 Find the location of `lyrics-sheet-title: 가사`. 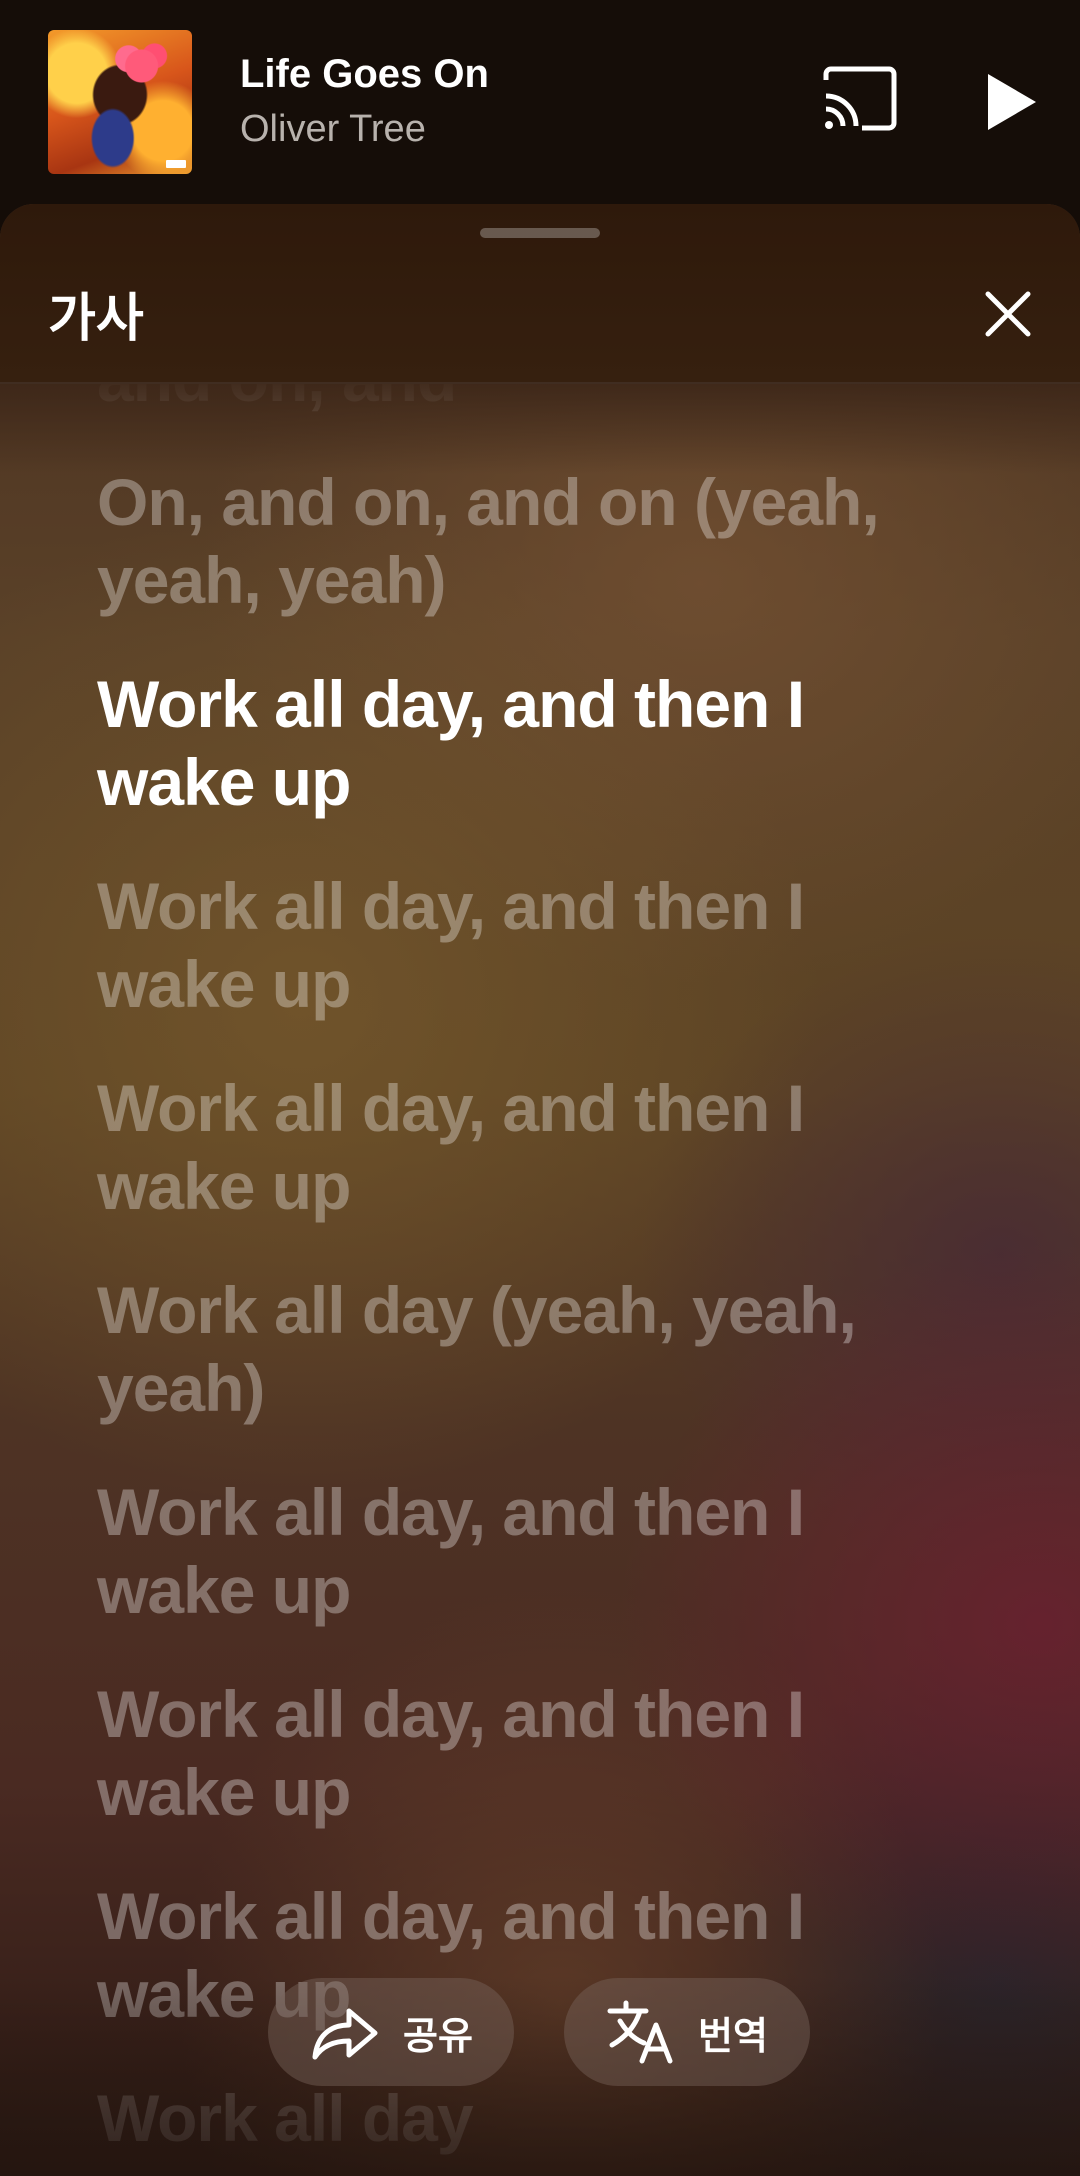

lyrics-sheet-title: 가사 is located at coordinates (96, 319).